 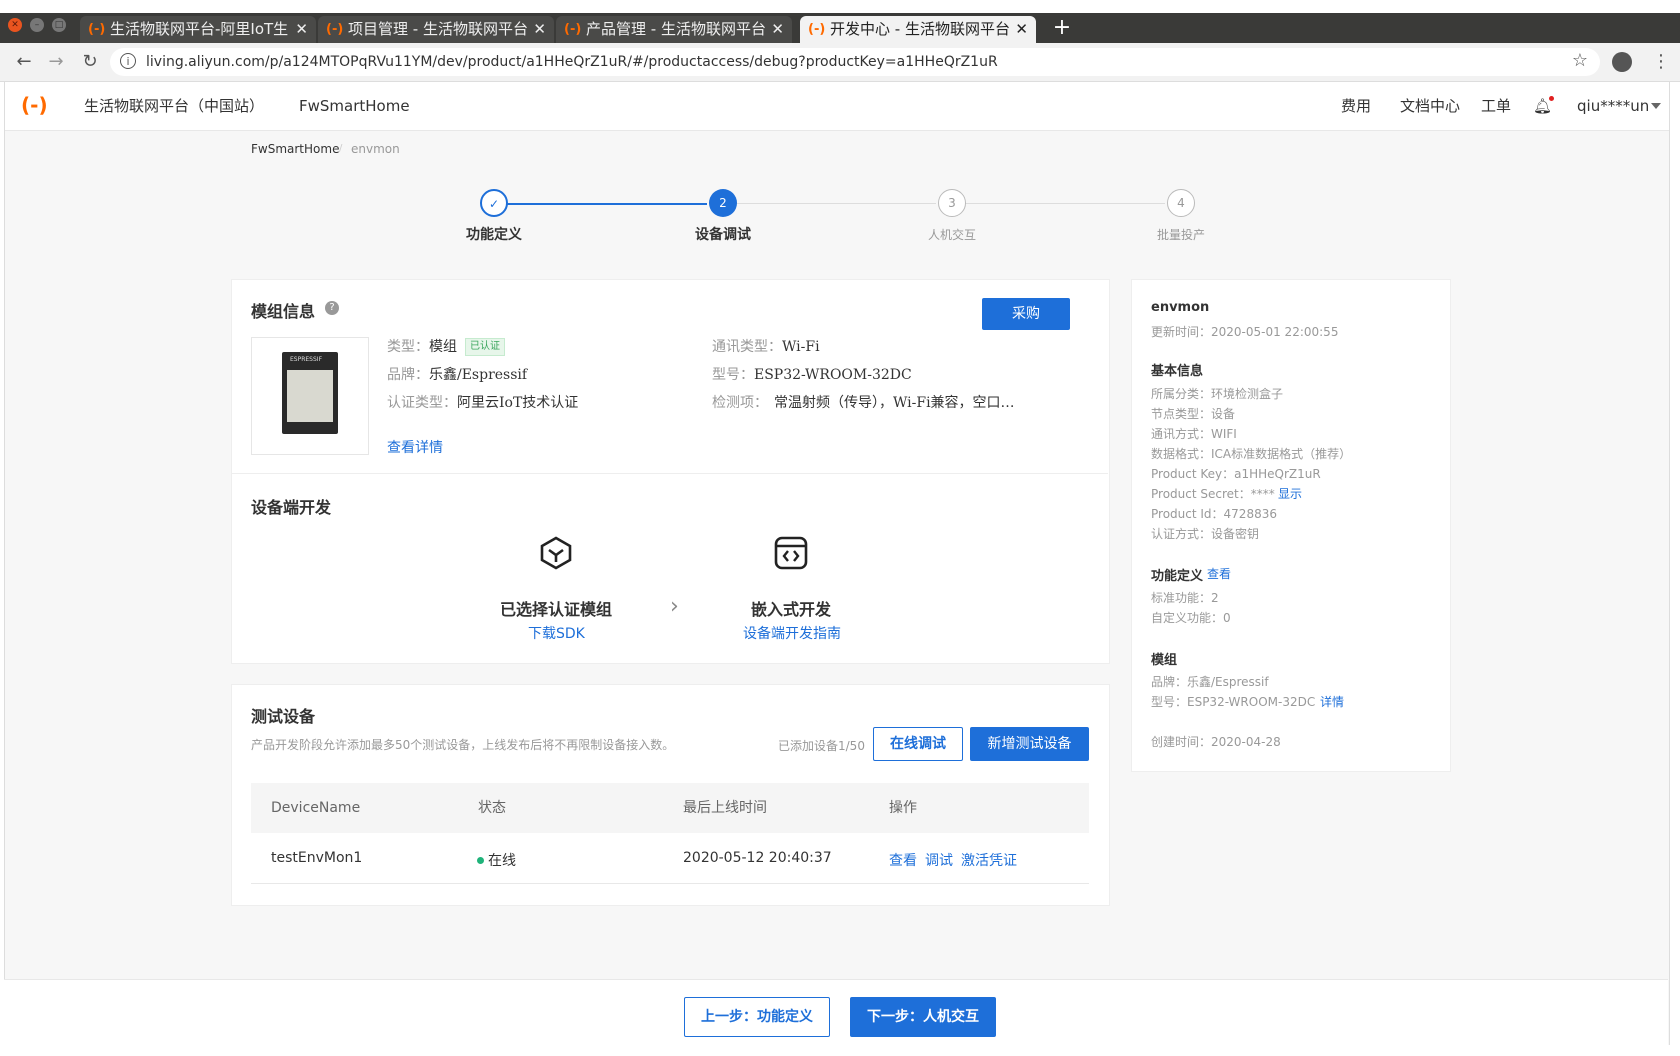 I want to click on notification-dot, so click(x=1551, y=98).